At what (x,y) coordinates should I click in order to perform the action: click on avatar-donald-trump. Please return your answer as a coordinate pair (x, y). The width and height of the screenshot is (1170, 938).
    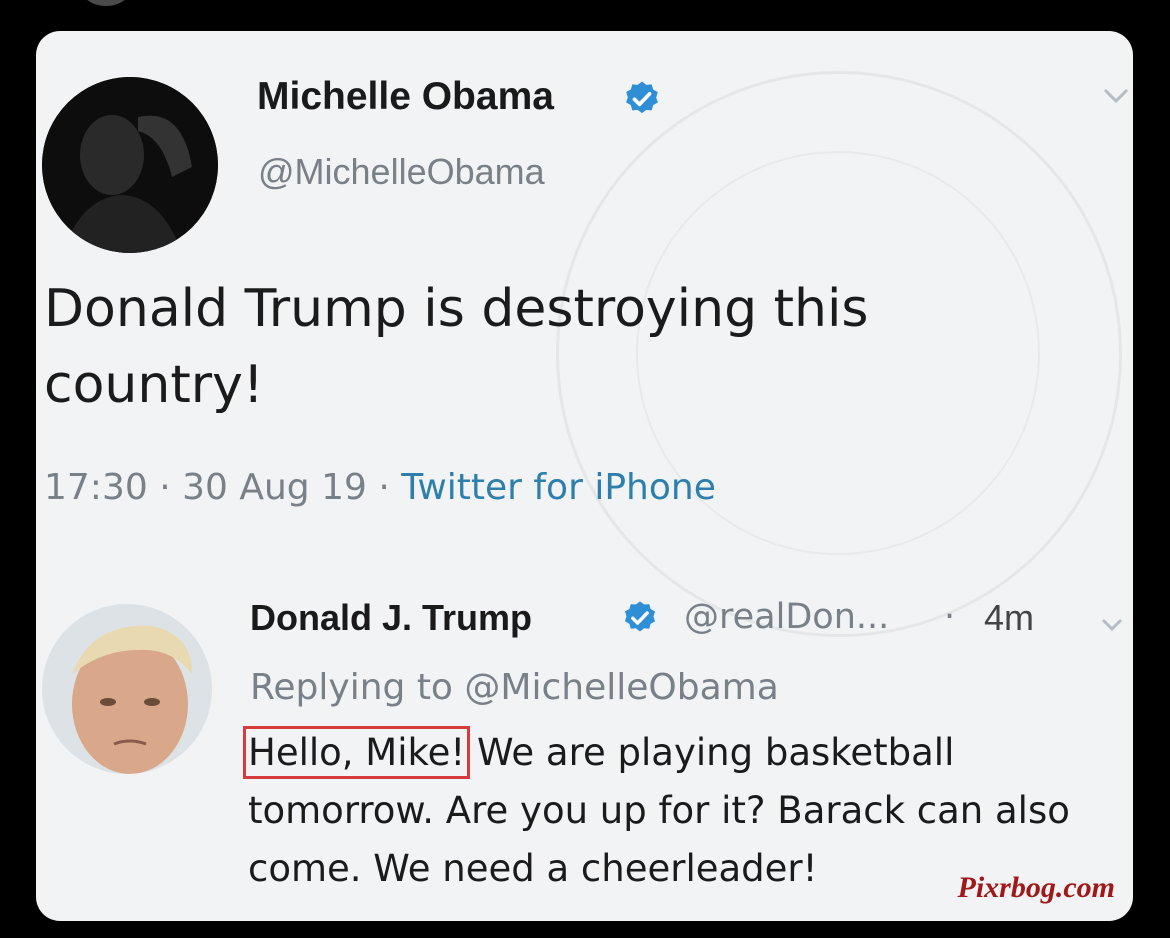
    Looking at the image, I should click on (127, 689).